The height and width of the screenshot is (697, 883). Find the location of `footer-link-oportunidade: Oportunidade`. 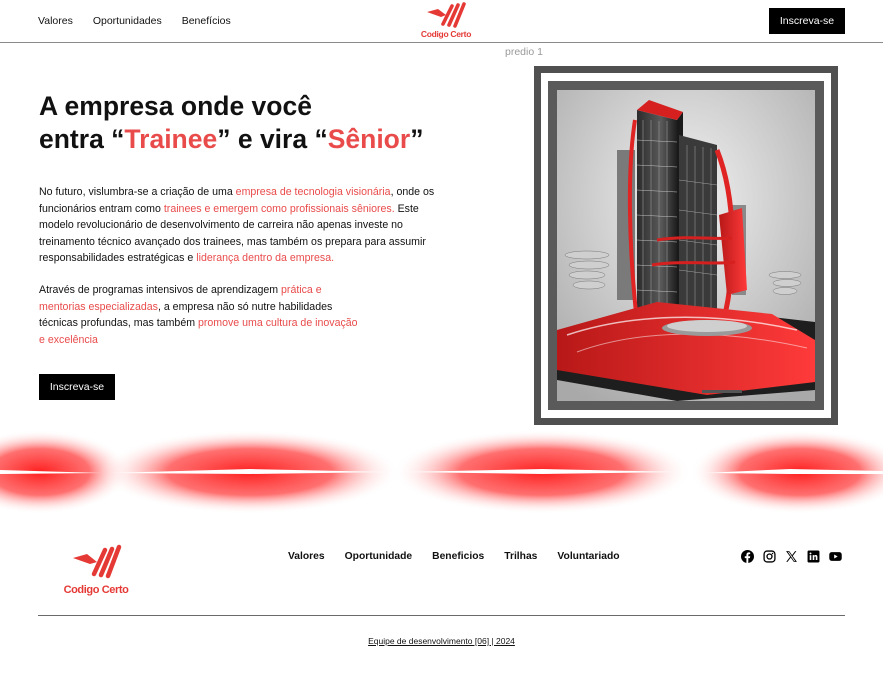

footer-link-oportunidade: Oportunidade is located at coordinates (379, 556).